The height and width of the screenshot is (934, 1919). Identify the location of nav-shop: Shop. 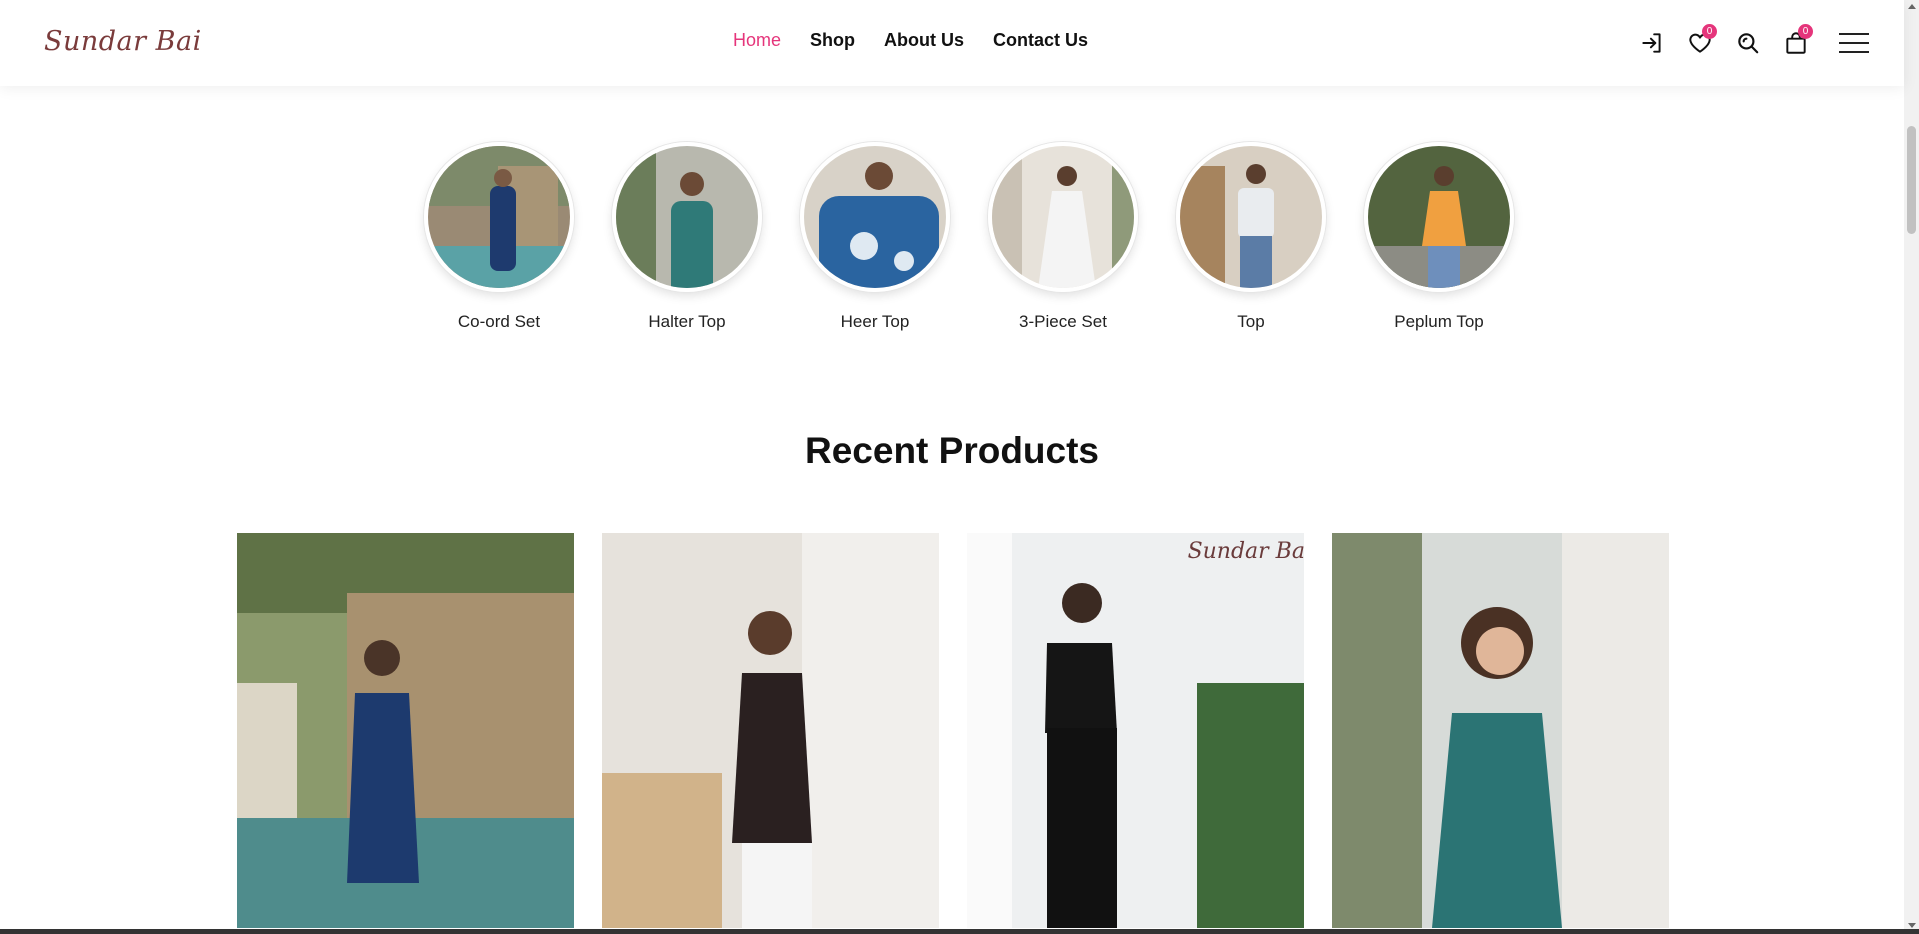
(832, 40).